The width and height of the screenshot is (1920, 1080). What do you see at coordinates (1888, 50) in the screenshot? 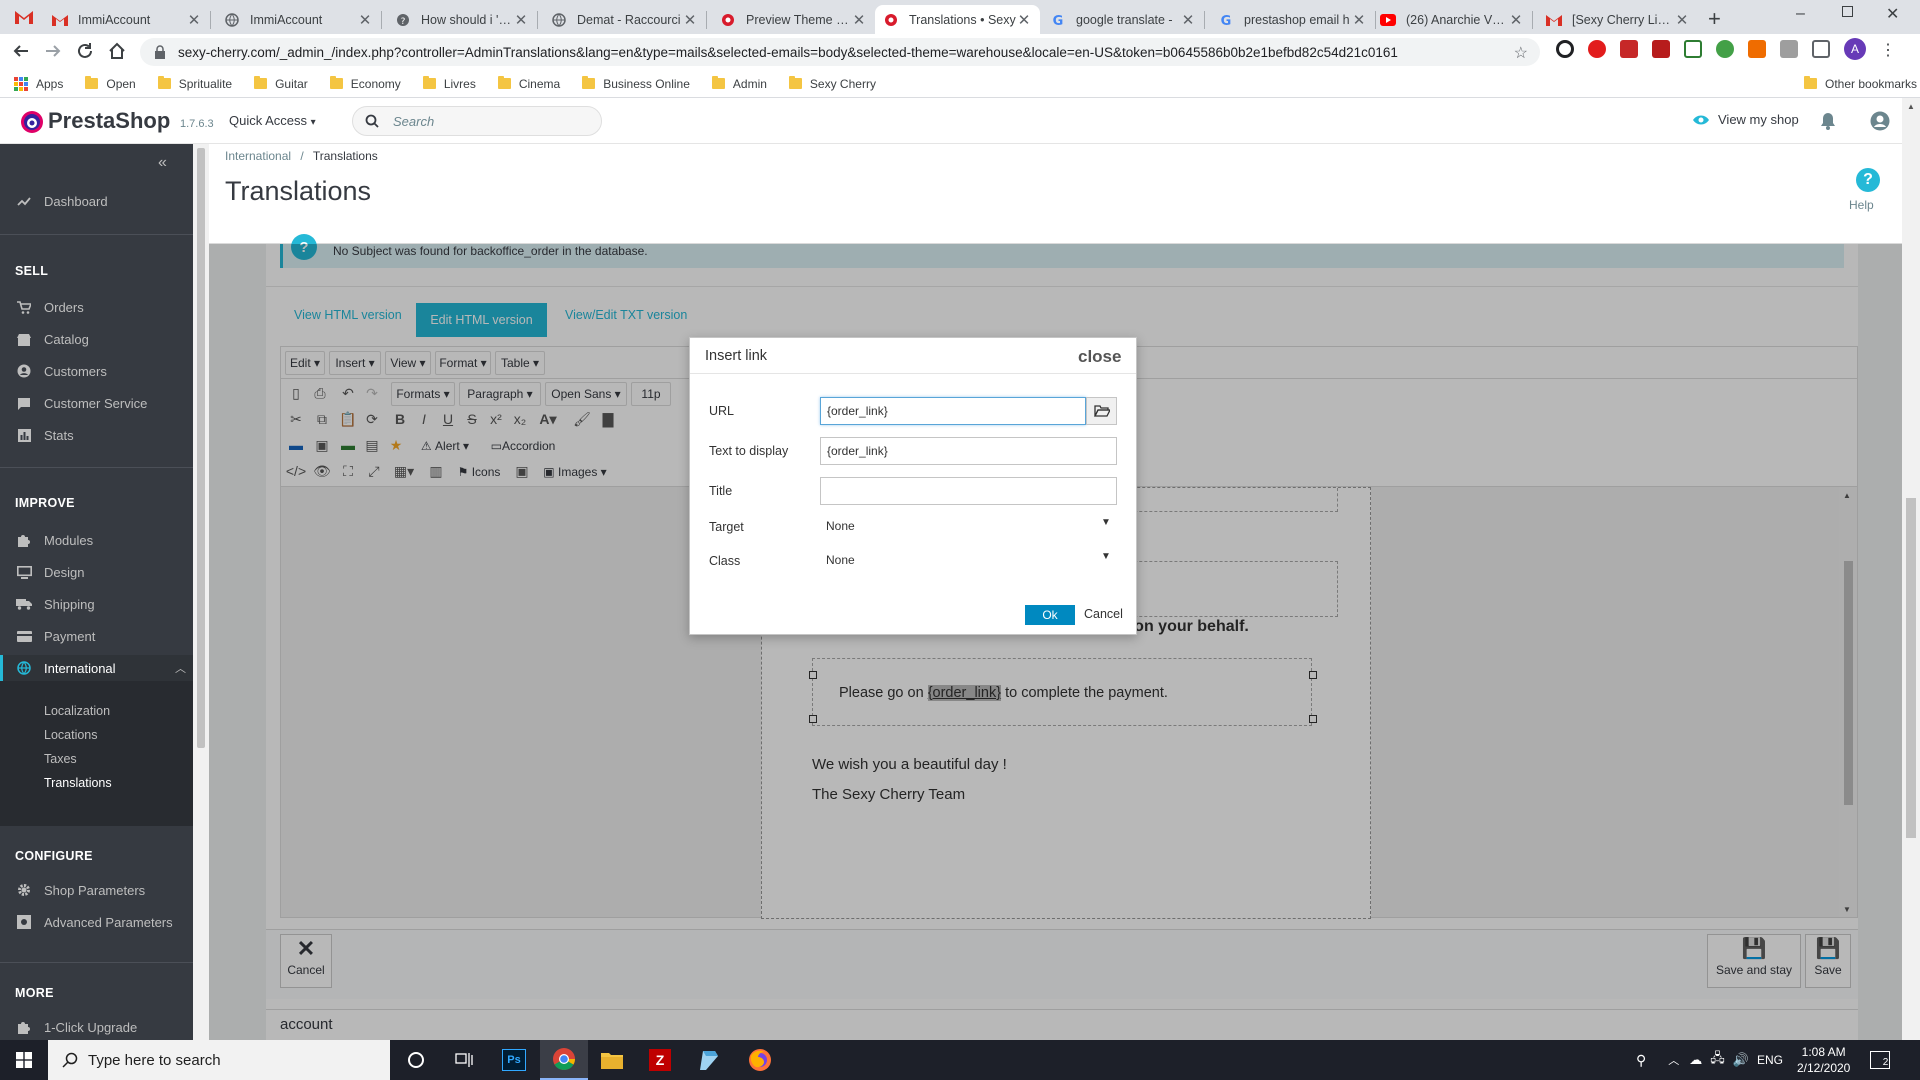
I see `kebab-menu-icon: ⋮` at bounding box center [1888, 50].